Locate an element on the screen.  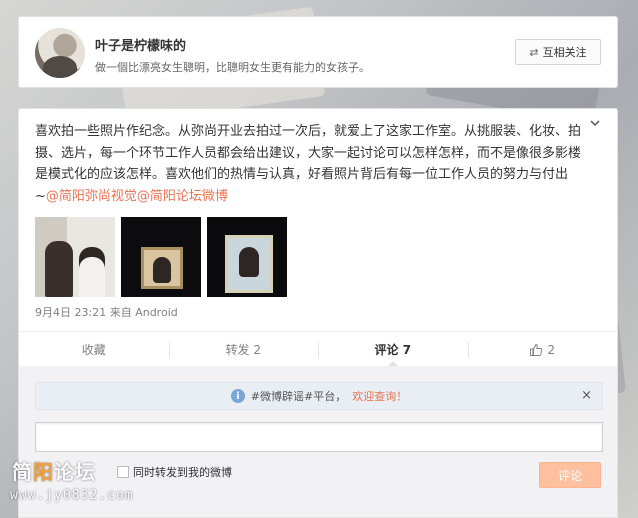
mutual-follow-icon: ⇄ is located at coordinates (534, 52).